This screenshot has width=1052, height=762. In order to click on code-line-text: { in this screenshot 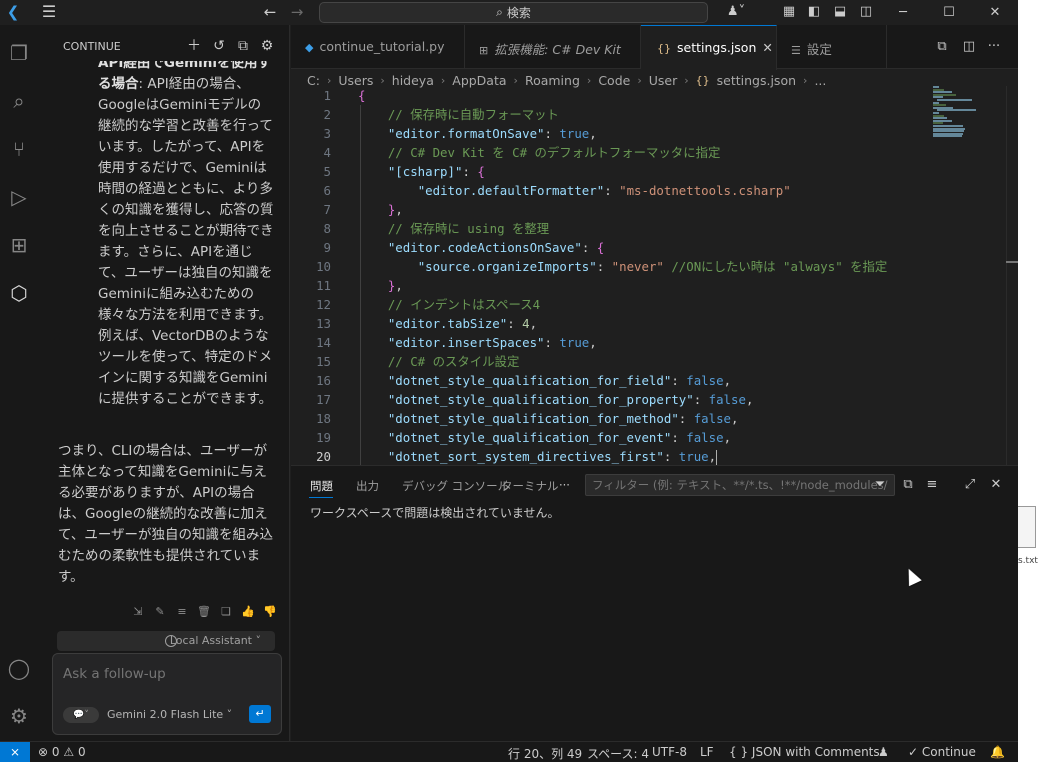, I will do `click(362, 95)`.